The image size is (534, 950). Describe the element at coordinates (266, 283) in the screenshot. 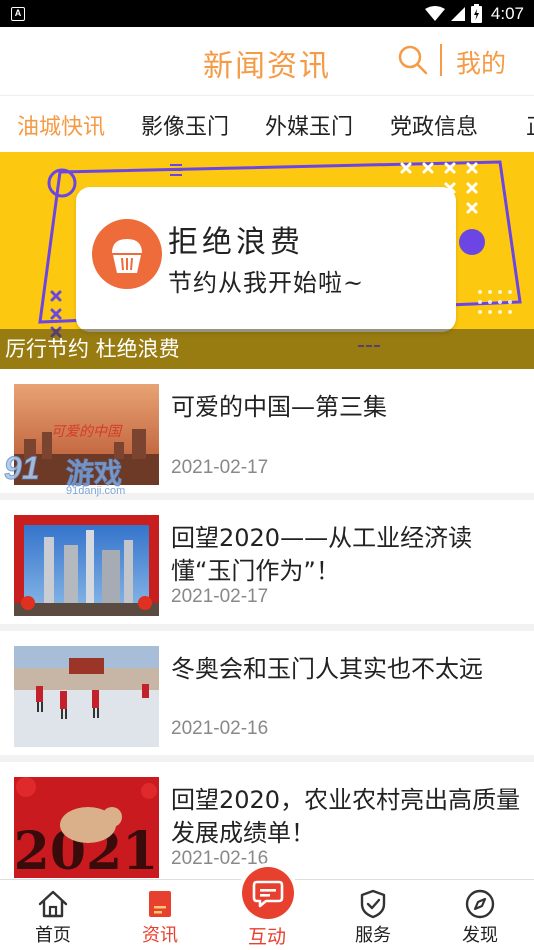

I see `banner-subline: 节约从我开始啦~` at that location.